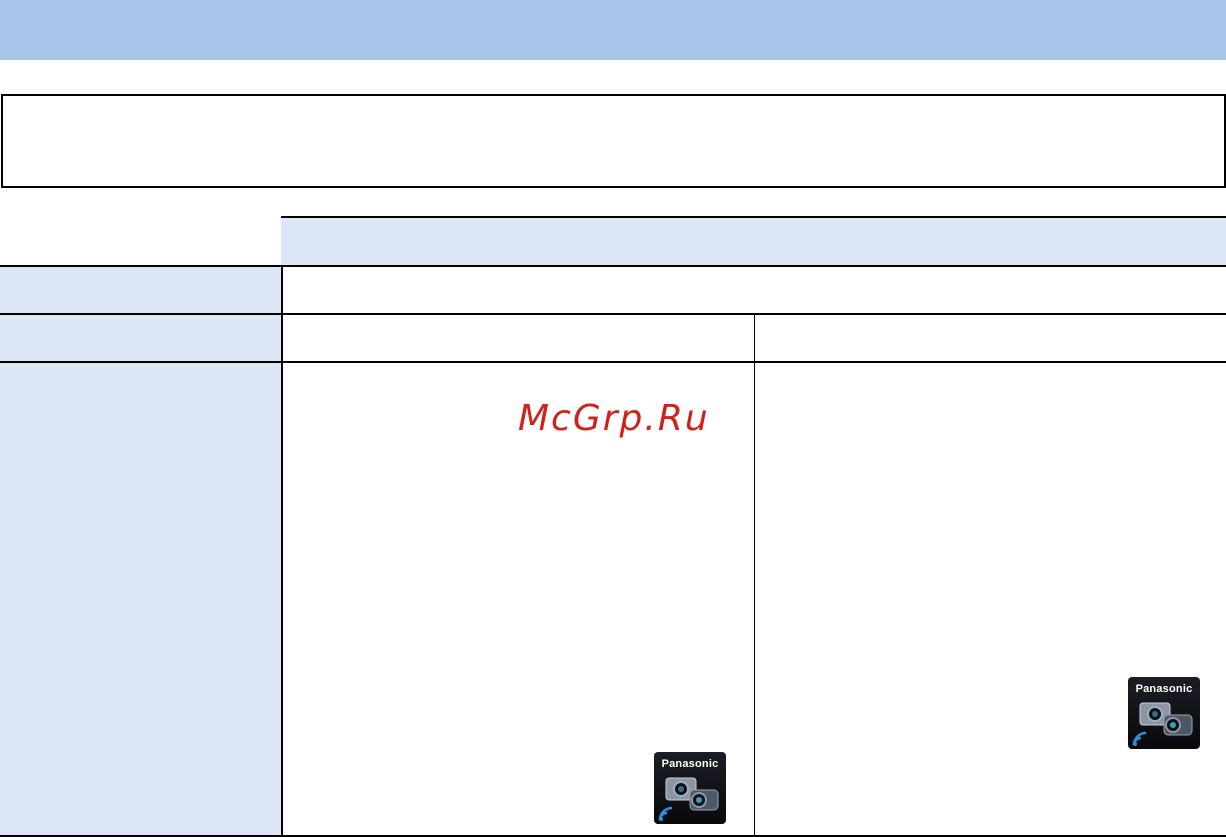  What do you see at coordinates (141, 289) in the screenshot?
I see `table-row-1-label` at bounding box center [141, 289].